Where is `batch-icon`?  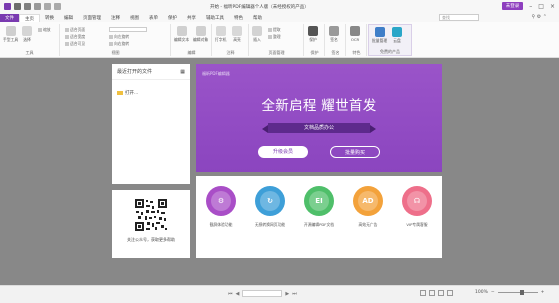
batch-icon is located at coordinates (379, 32).